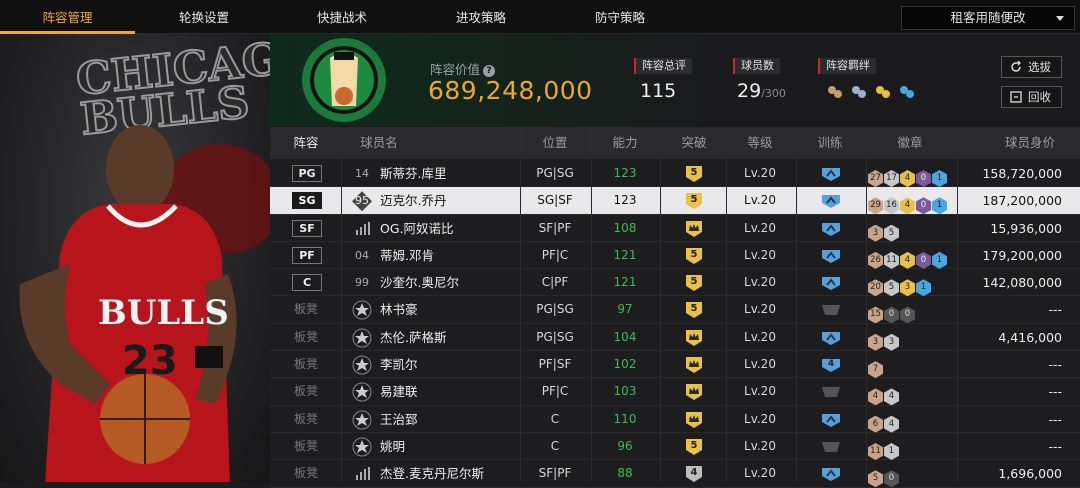 Image resolution: width=1080 pixels, height=488 pixels. I want to click on tab-offense: 进攻策略, so click(481, 17).